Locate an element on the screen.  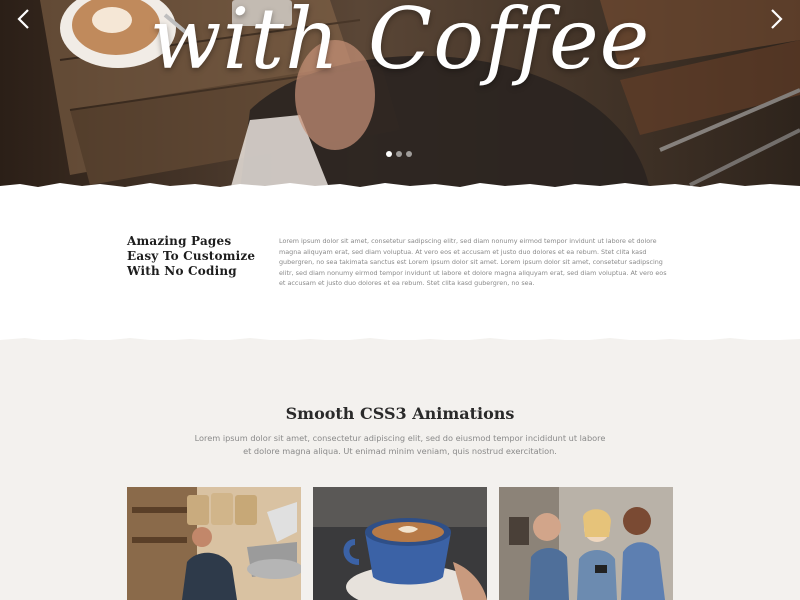
latte-cup-photo is located at coordinates (400, 543).